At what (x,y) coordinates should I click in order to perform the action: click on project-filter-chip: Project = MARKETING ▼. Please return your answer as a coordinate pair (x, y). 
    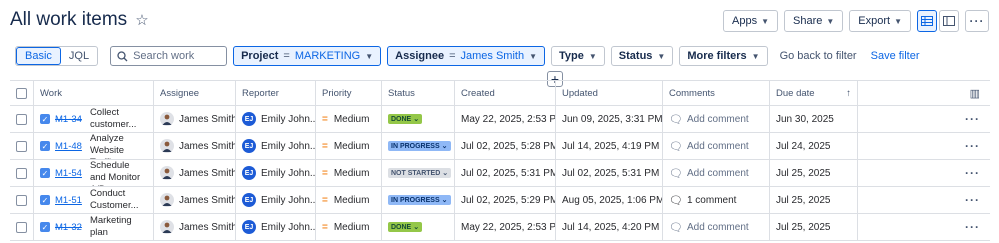
    Looking at the image, I should click on (307, 56).